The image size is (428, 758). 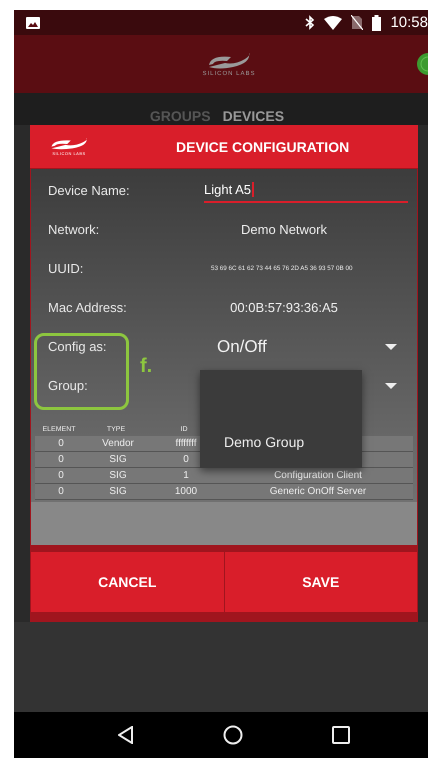 I want to click on menu-item: Demo Group, so click(x=264, y=442).